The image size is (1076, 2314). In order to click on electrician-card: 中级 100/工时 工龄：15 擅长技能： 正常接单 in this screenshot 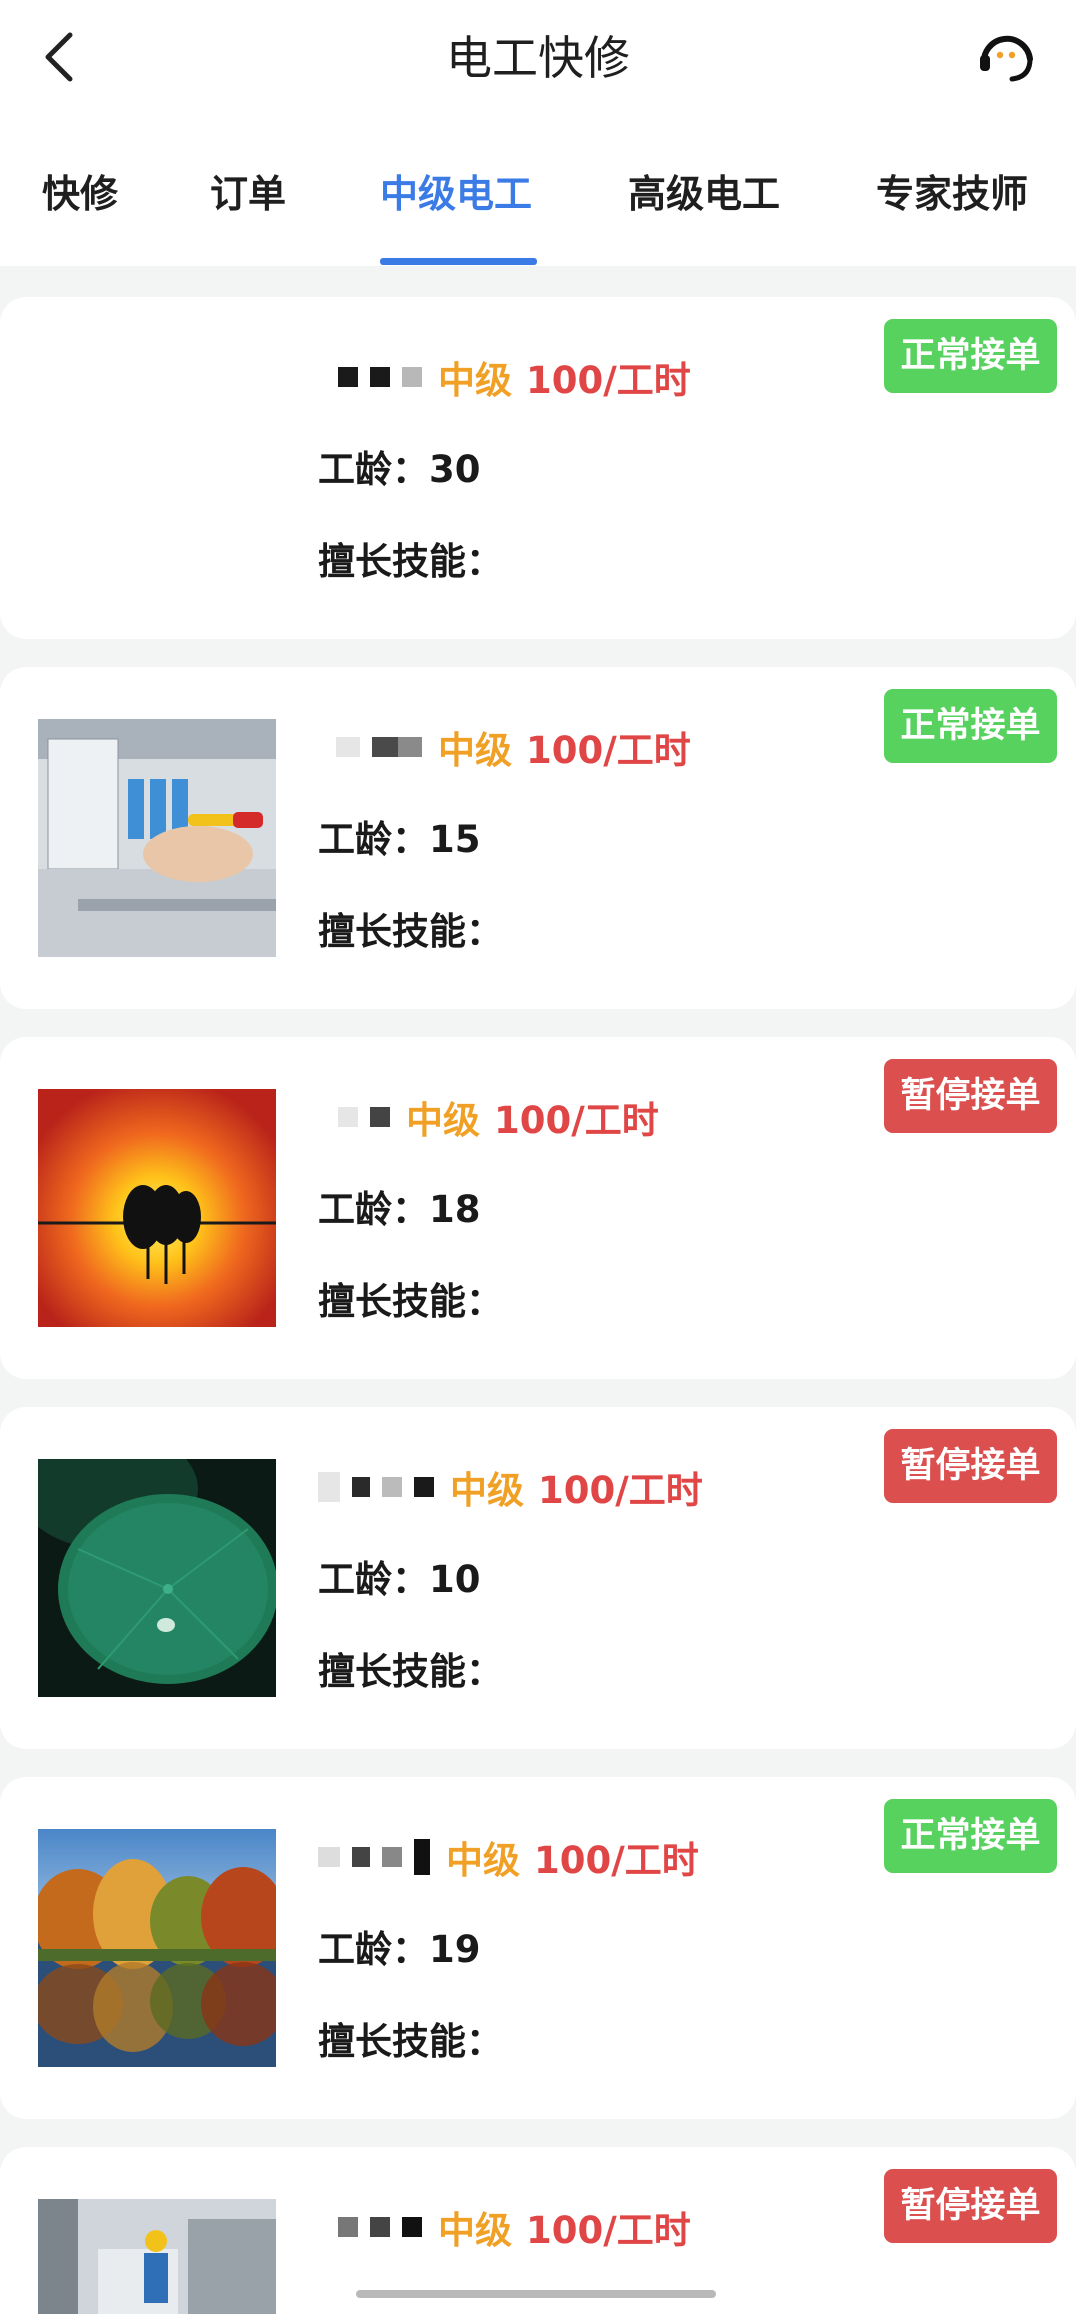, I will do `click(538, 838)`.